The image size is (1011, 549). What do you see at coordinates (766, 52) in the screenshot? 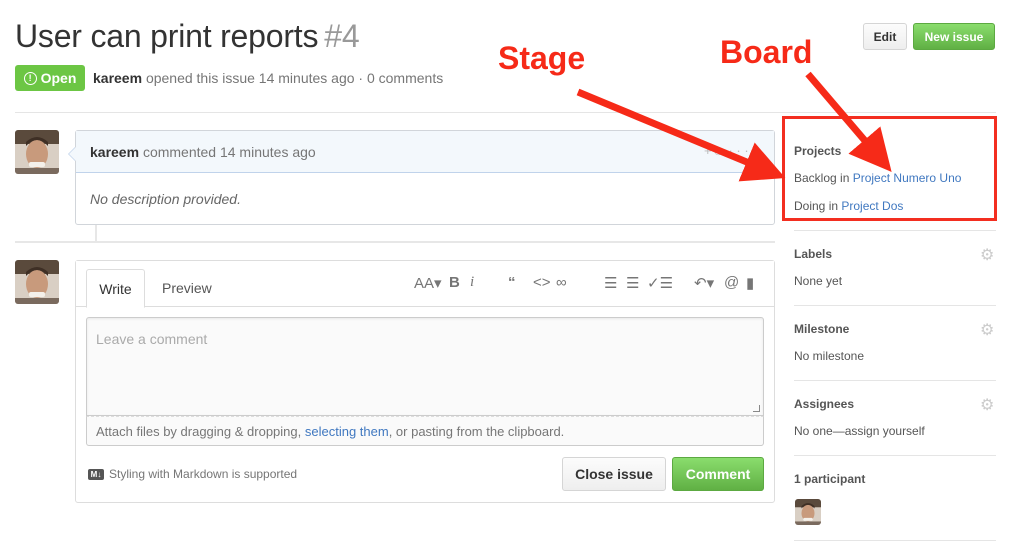
I see `board-annotation: Board` at bounding box center [766, 52].